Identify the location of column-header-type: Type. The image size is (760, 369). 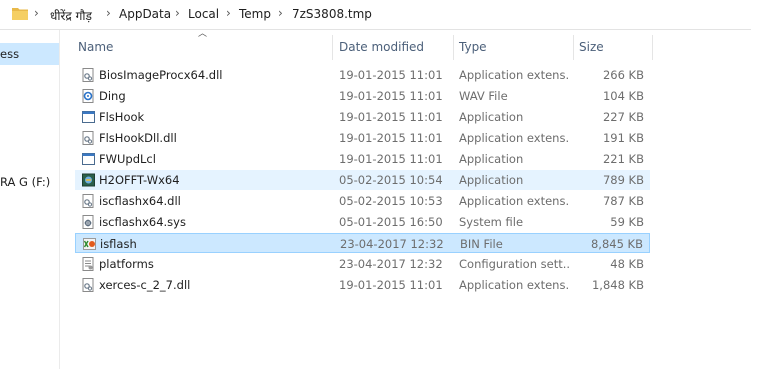
(514, 47).